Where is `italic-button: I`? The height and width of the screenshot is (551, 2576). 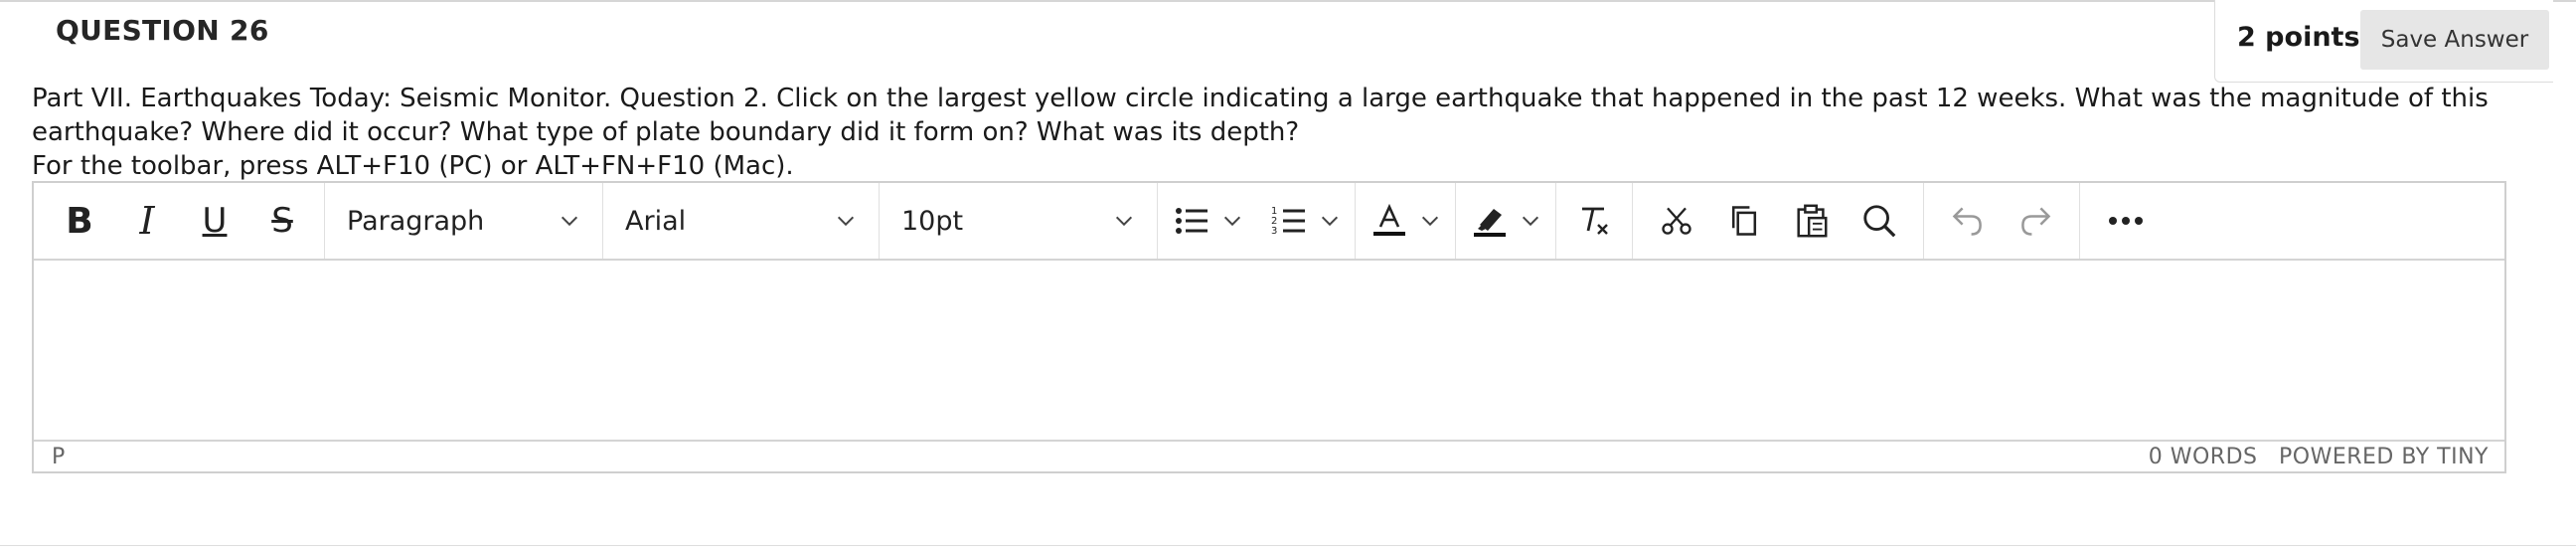 italic-button: I is located at coordinates (147, 221).